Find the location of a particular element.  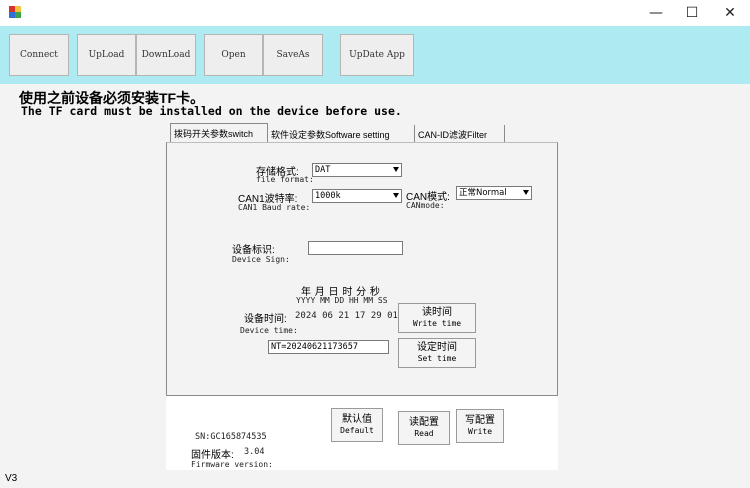

open-button: Open is located at coordinates (233, 55).